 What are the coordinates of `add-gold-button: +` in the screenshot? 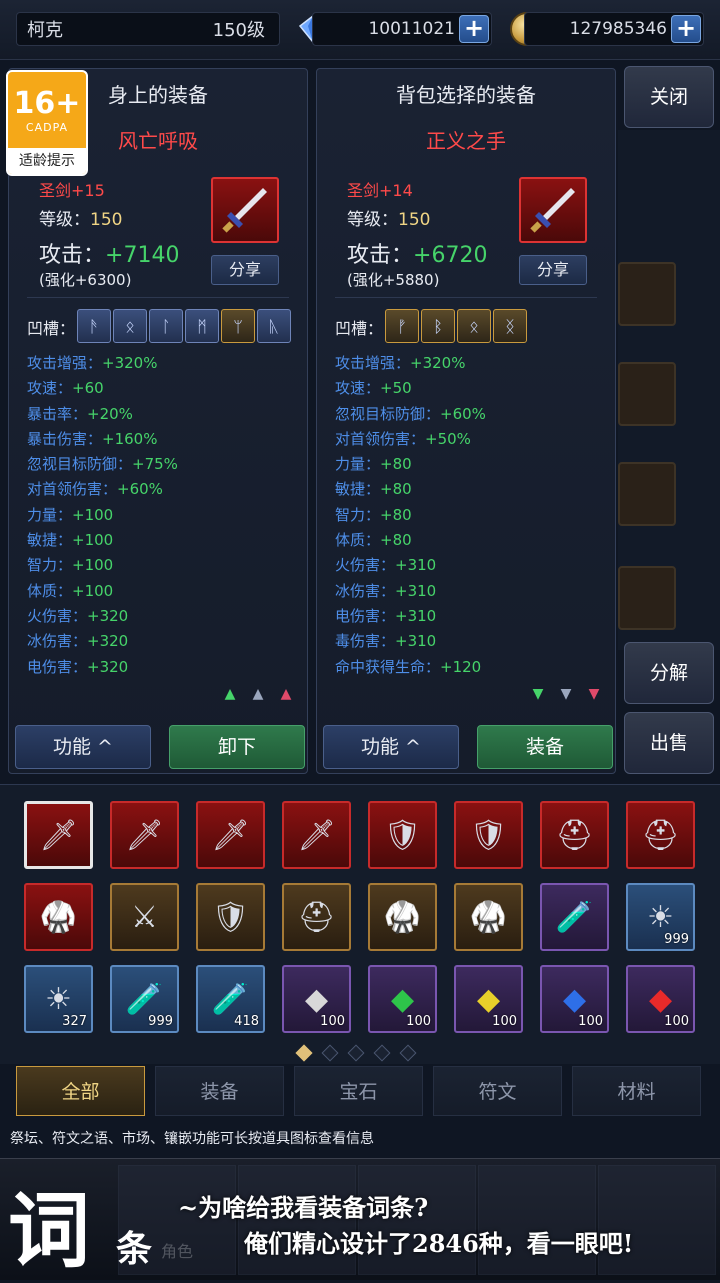 It's located at (686, 29).